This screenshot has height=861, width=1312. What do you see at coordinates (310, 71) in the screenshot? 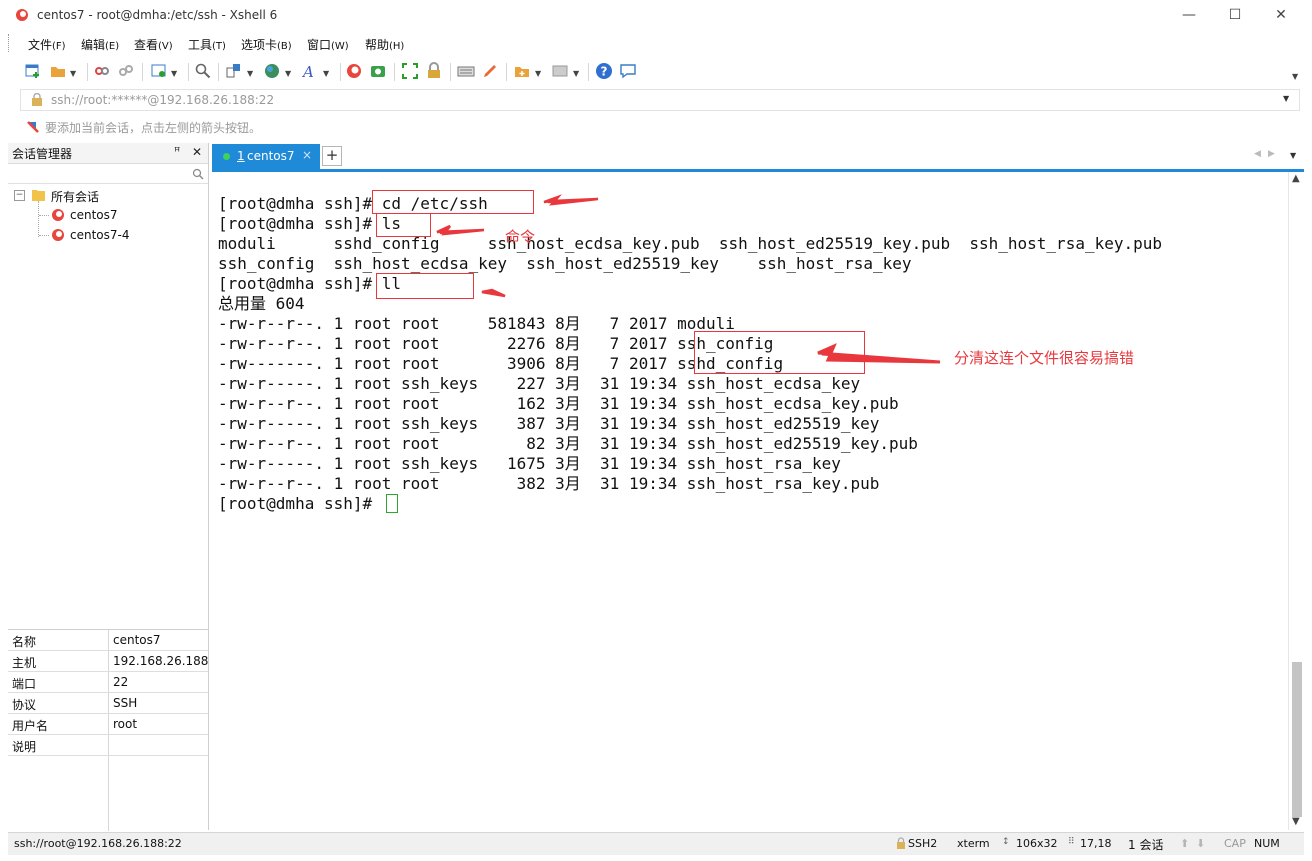
I see `font-icon: A` at bounding box center [310, 71].